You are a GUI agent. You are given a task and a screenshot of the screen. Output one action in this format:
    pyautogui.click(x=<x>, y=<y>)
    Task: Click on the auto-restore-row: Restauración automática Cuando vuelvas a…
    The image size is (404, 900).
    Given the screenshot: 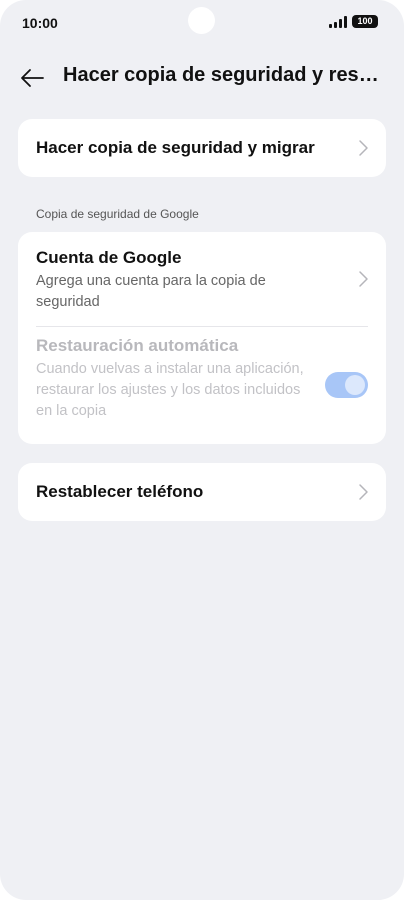 What is the action you would take?
    pyautogui.click(x=202, y=385)
    